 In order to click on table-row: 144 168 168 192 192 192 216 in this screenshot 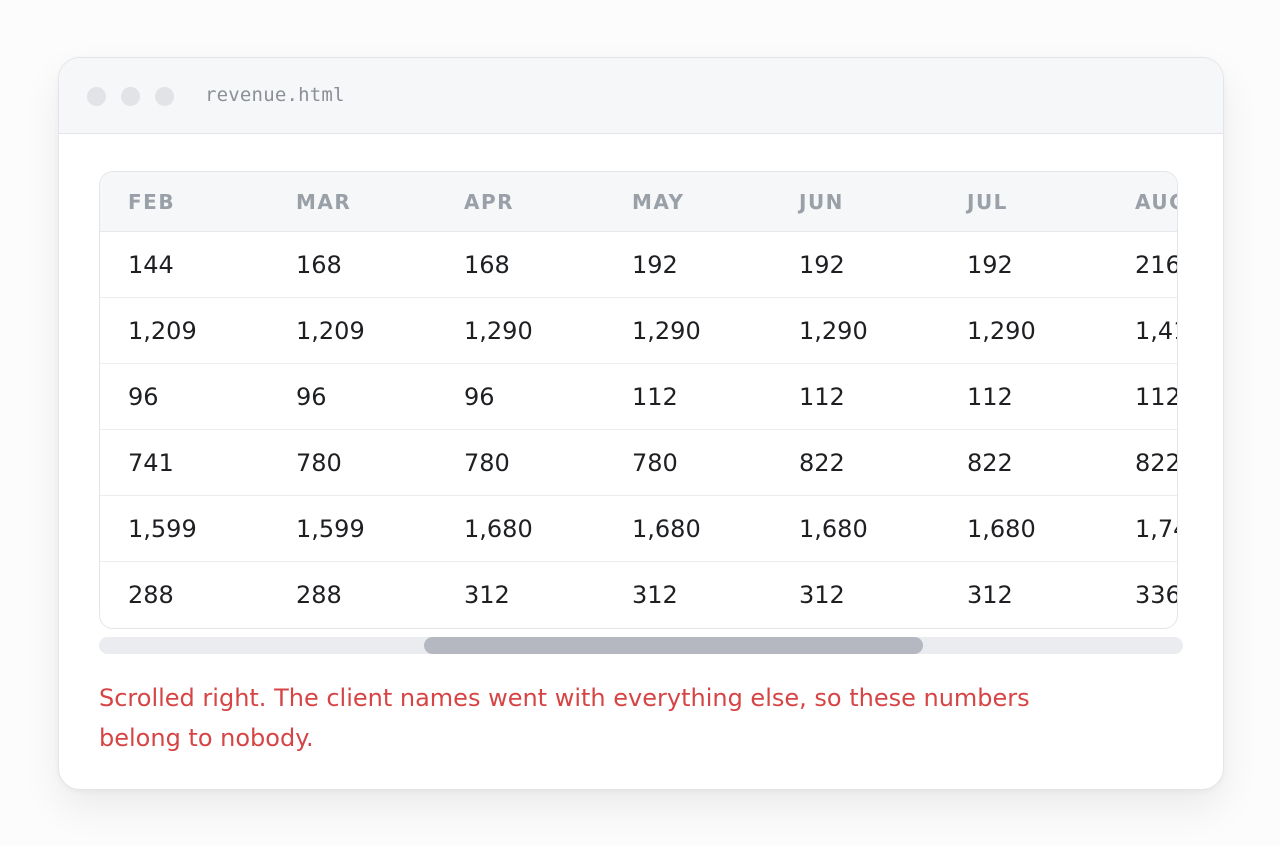, I will do `click(639, 265)`.